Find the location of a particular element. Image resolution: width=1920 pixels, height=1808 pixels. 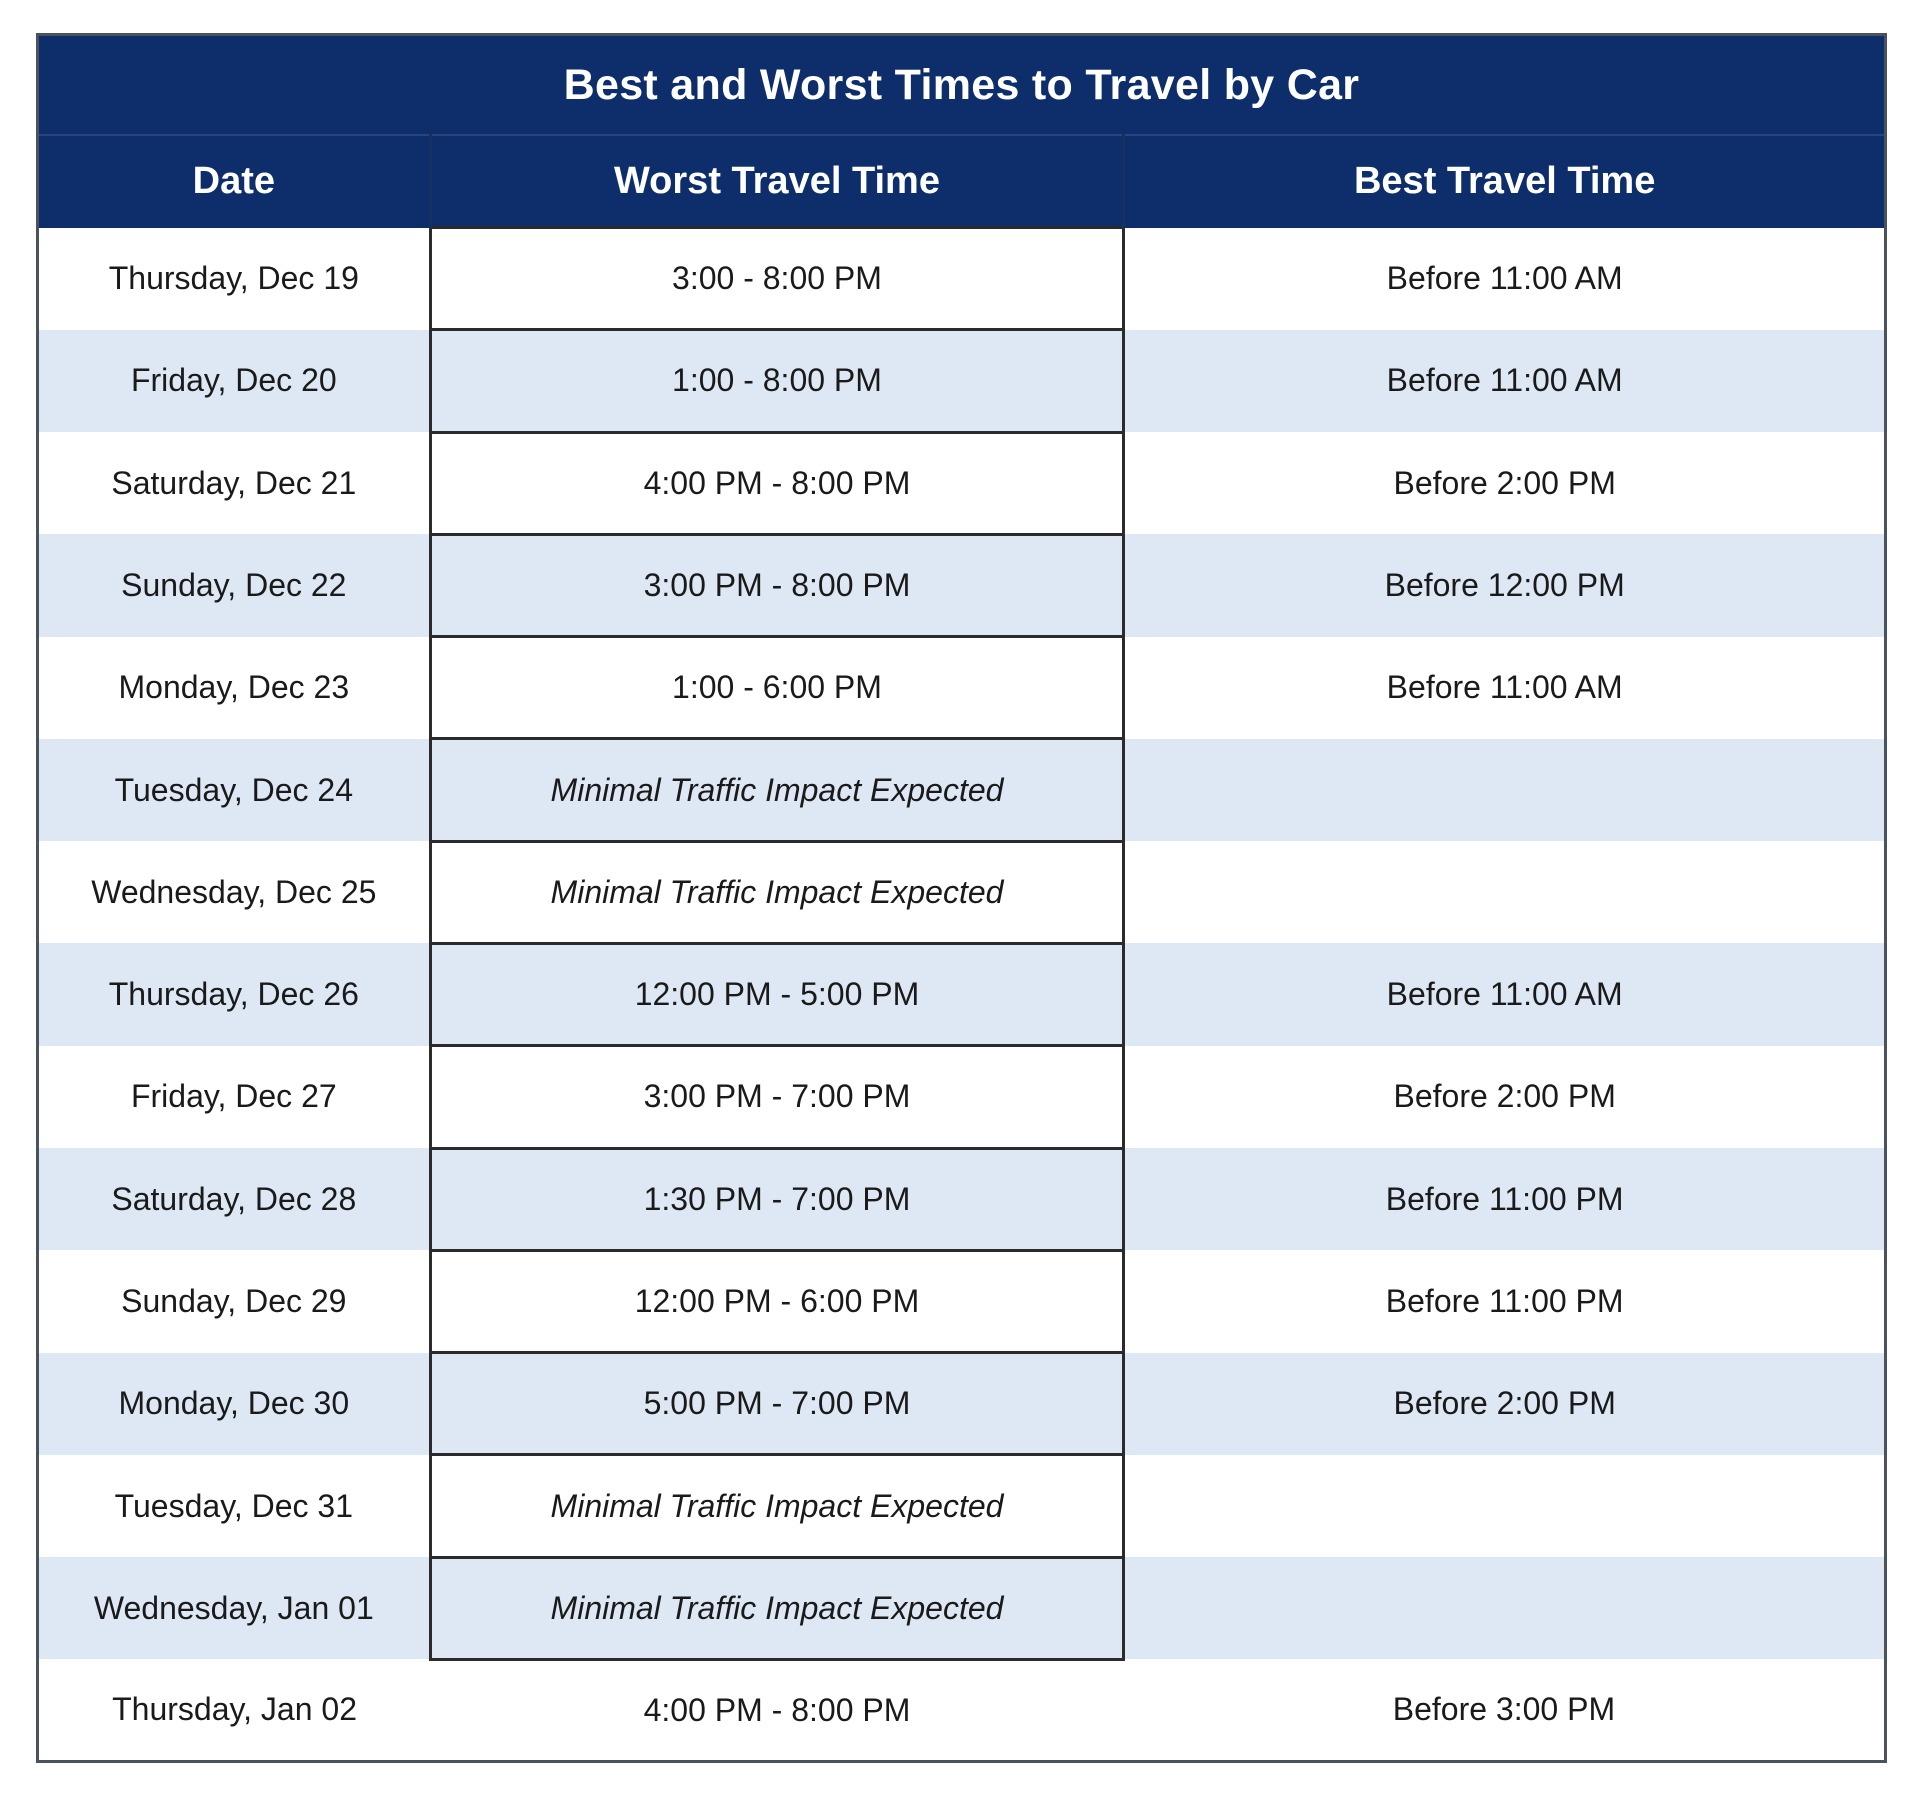

cell-date: Saturday, Dec 21 is located at coordinates (235, 483).